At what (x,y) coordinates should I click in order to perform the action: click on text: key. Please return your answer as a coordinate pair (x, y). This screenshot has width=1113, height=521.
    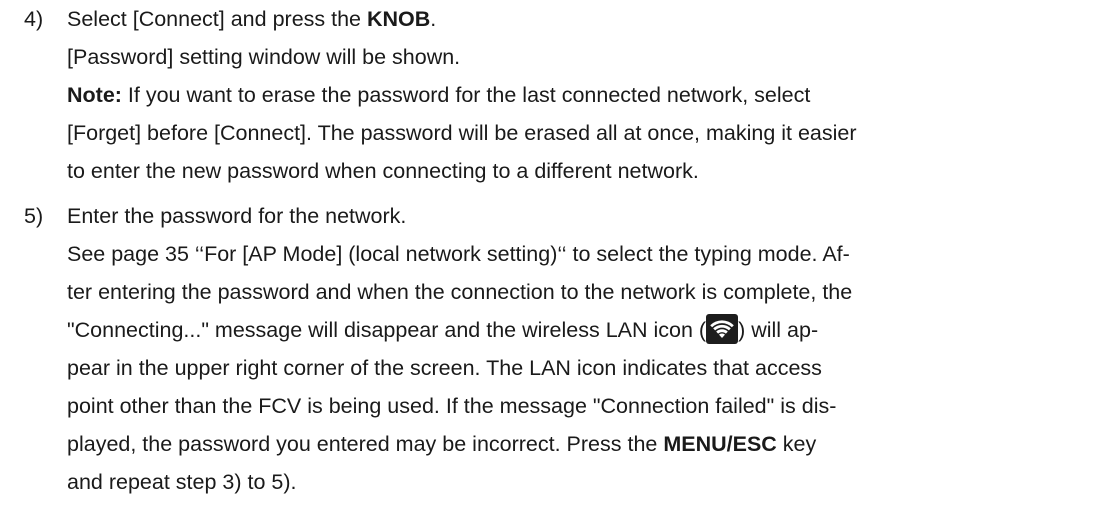
    Looking at the image, I should click on (796, 444).